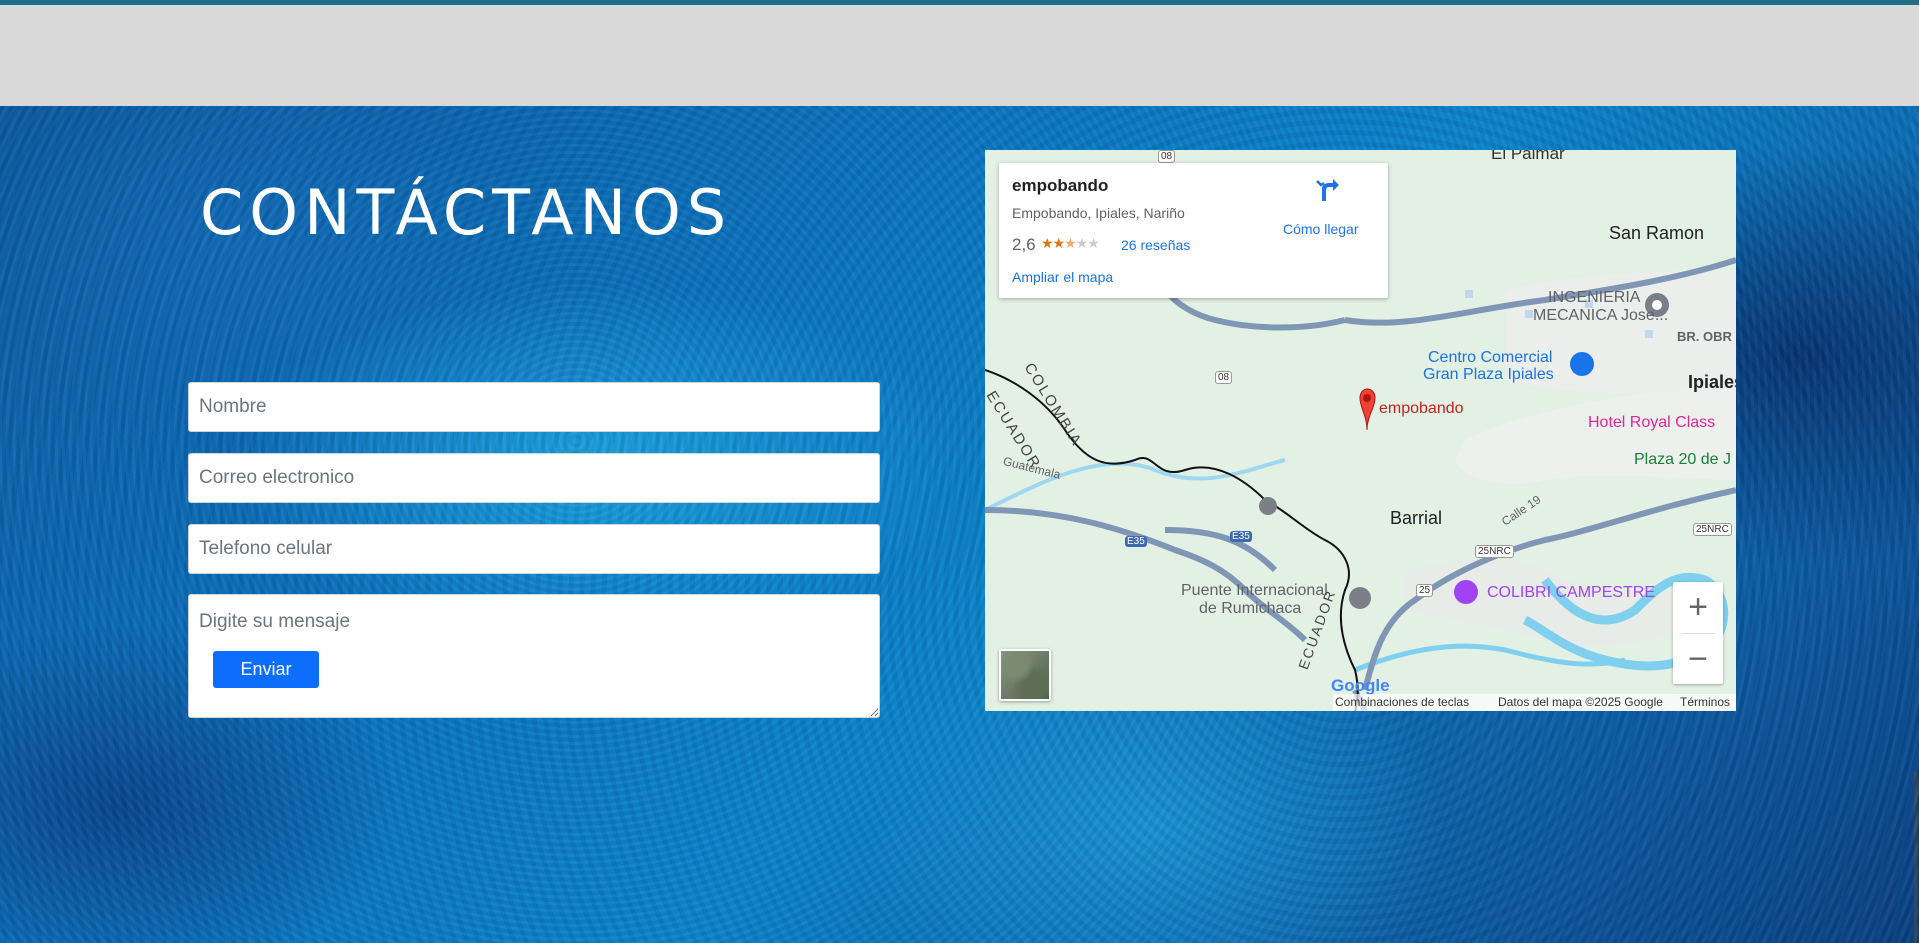 The image size is (1919, 943). I want to click on expand-map-link: Ampliar el mapa, so click(1062, 277).